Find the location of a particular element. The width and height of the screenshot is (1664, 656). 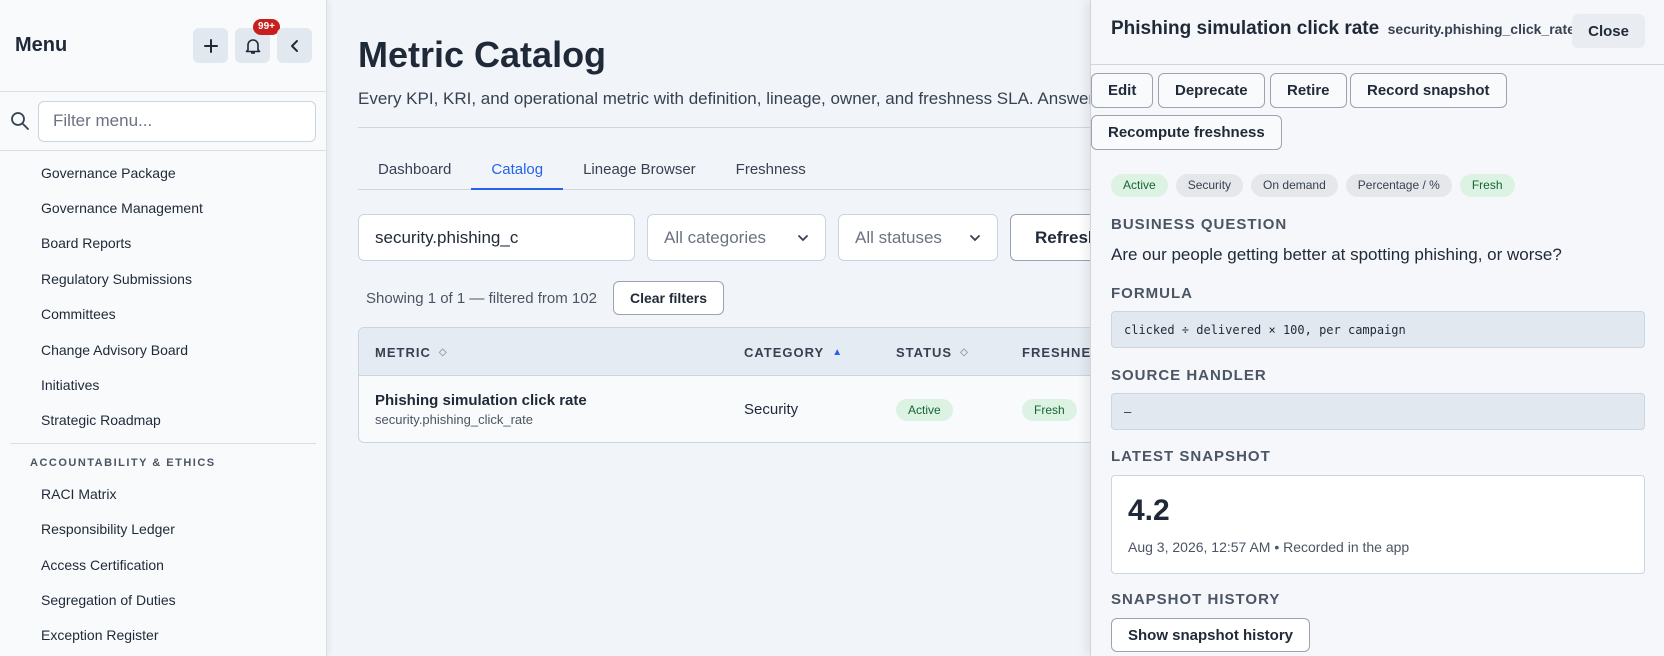

page-title: Metric Catalog is located at coordinates (482, 54).